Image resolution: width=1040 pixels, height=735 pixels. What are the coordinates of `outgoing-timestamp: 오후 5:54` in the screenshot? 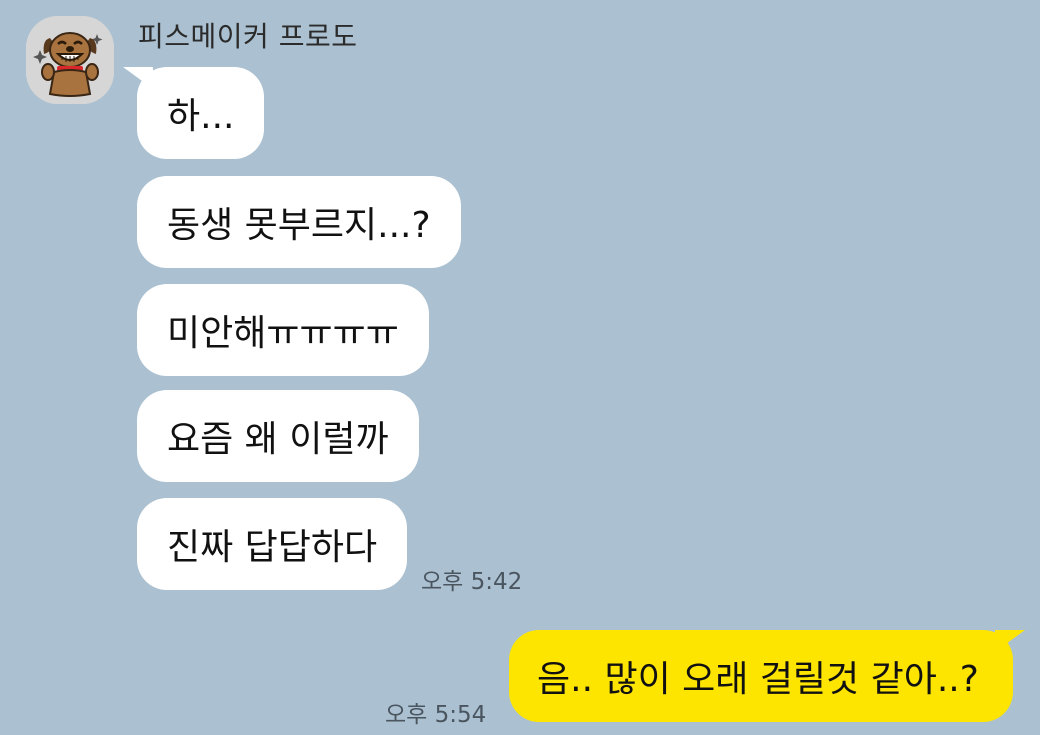 It's located at (436, 715).